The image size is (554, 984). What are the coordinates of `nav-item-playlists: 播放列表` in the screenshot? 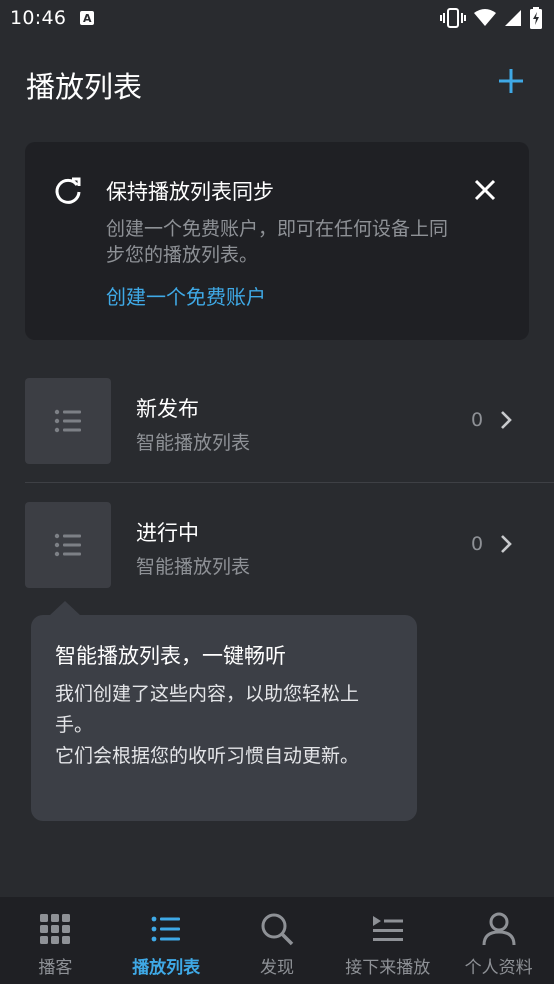 It's located at (166, 940).